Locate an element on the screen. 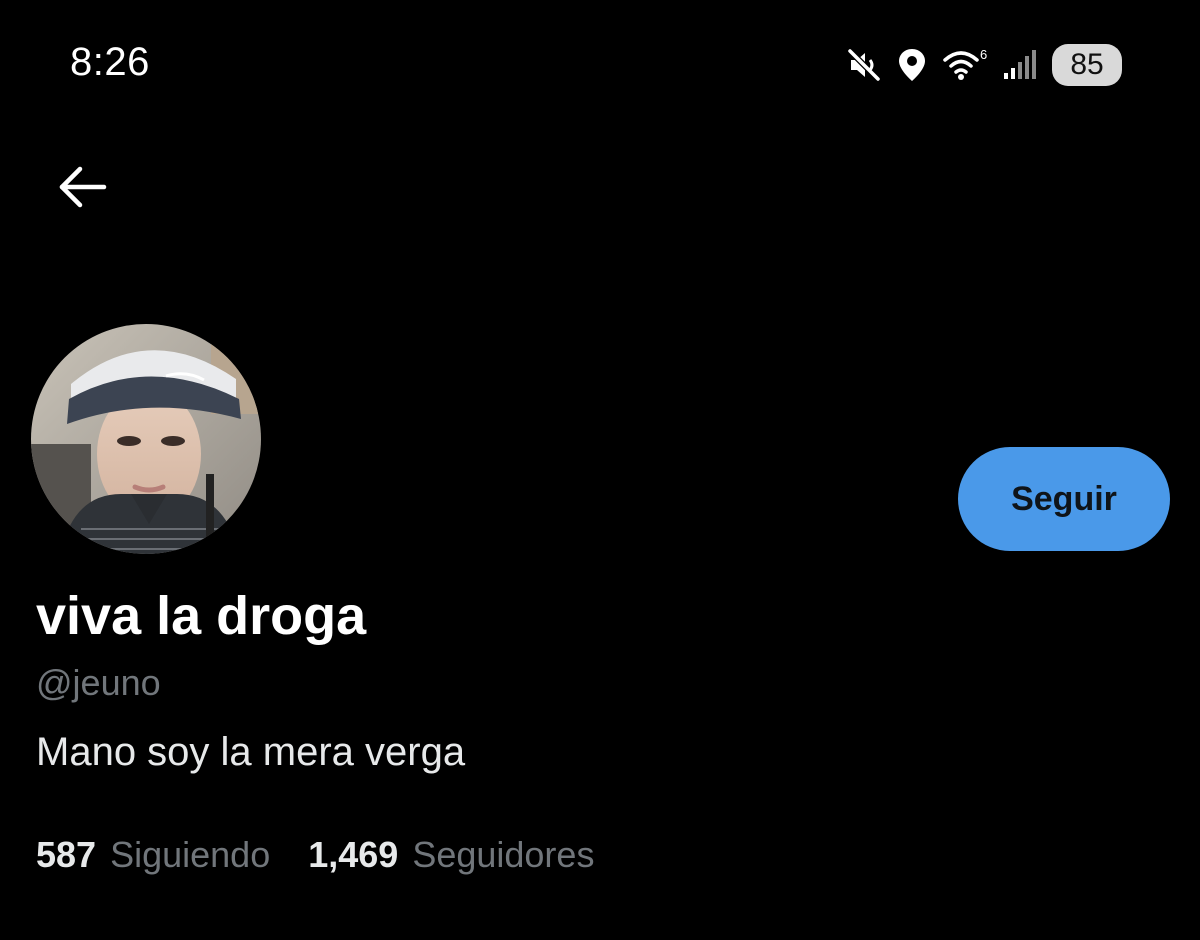  avatar is located at coordinates (146, 439).